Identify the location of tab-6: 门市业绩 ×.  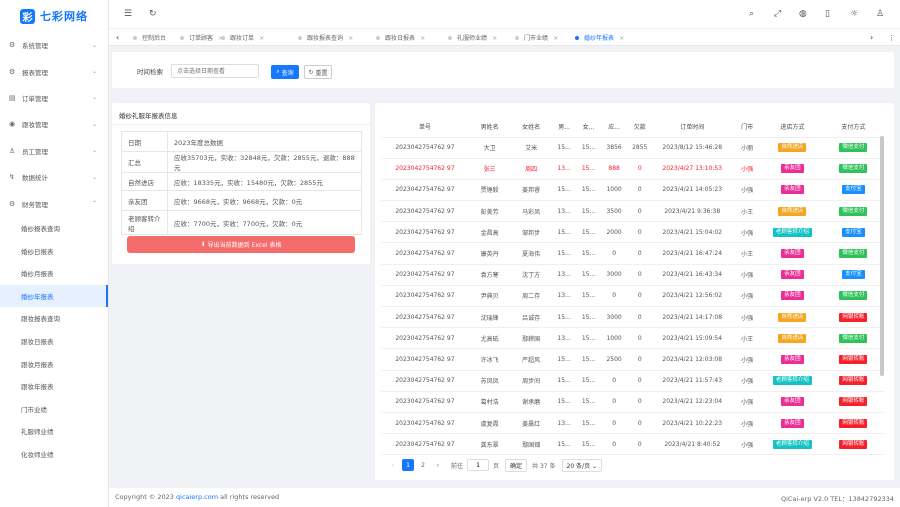
(536, 37).